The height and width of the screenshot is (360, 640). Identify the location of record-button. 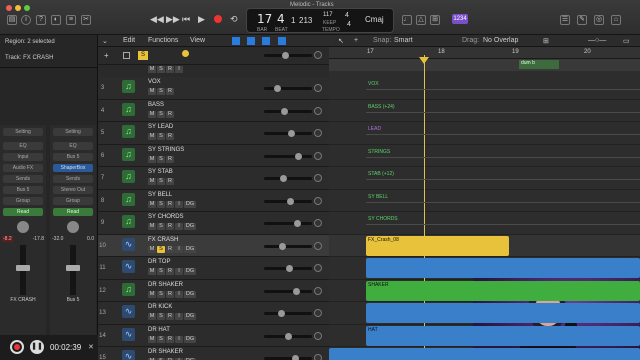
(218, 19).